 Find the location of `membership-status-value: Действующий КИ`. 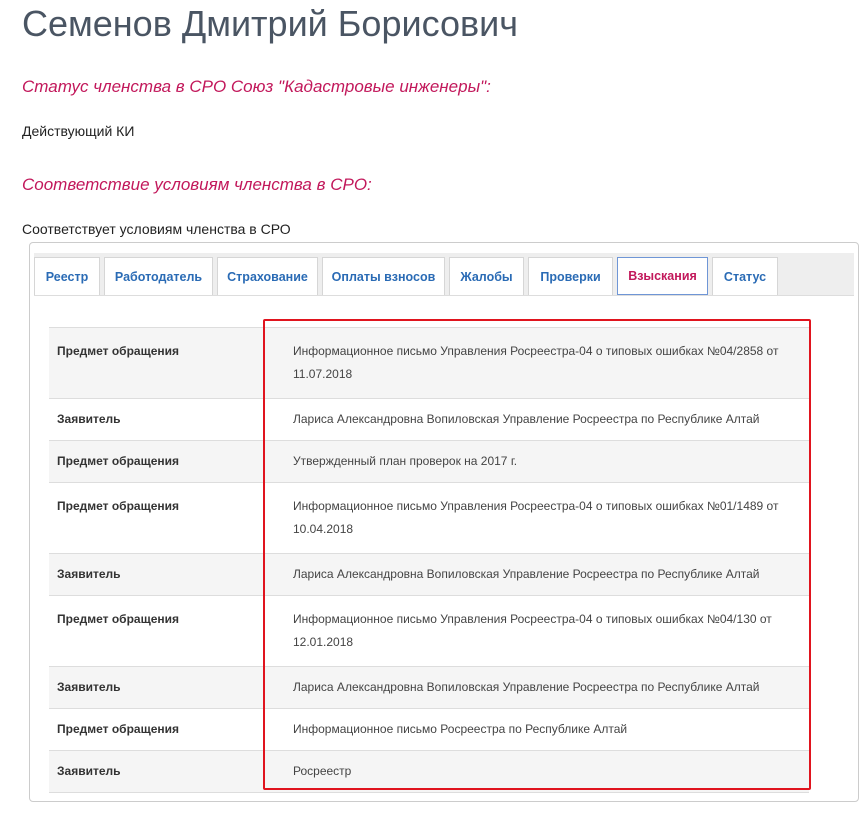

membership-status-value: Действующий КИ is located at coordinates (78, 131).